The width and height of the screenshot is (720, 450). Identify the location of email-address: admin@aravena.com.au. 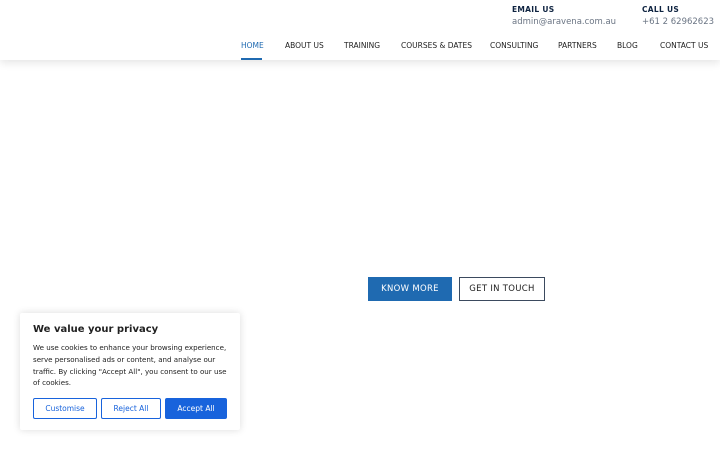
(564, 22).